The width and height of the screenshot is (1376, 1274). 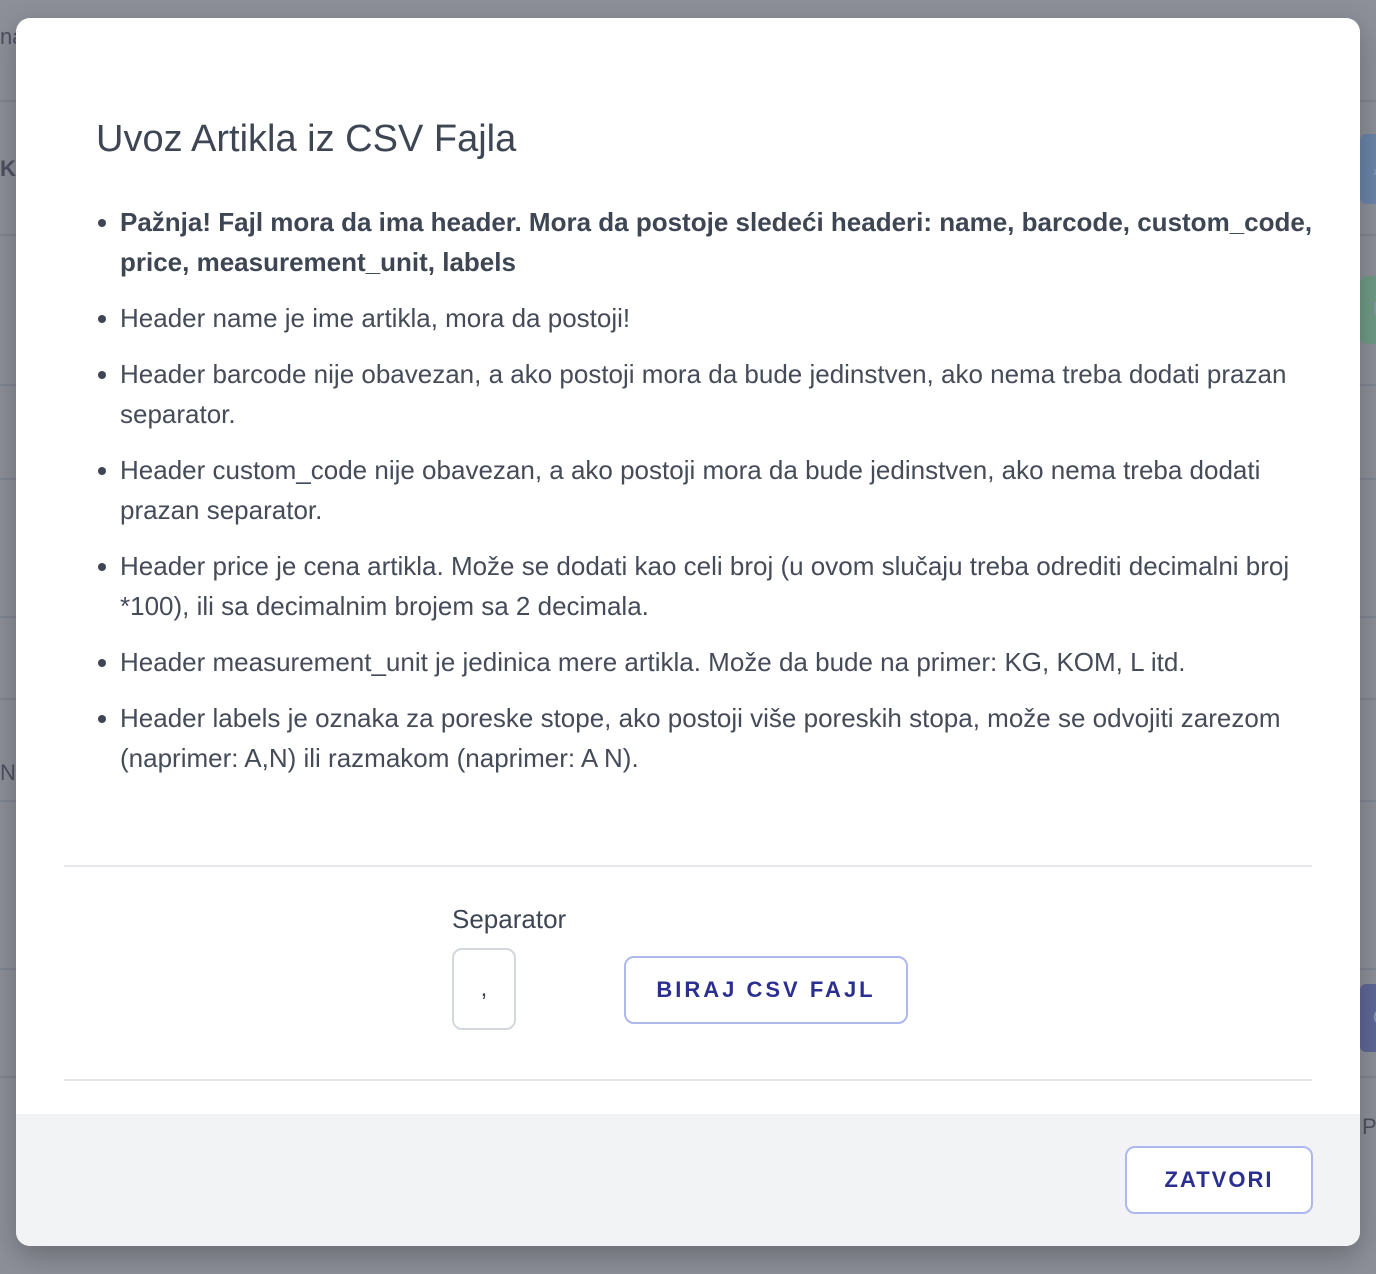 I want to click on close-button: ZATVORI, so click(x=1219, y=1180).